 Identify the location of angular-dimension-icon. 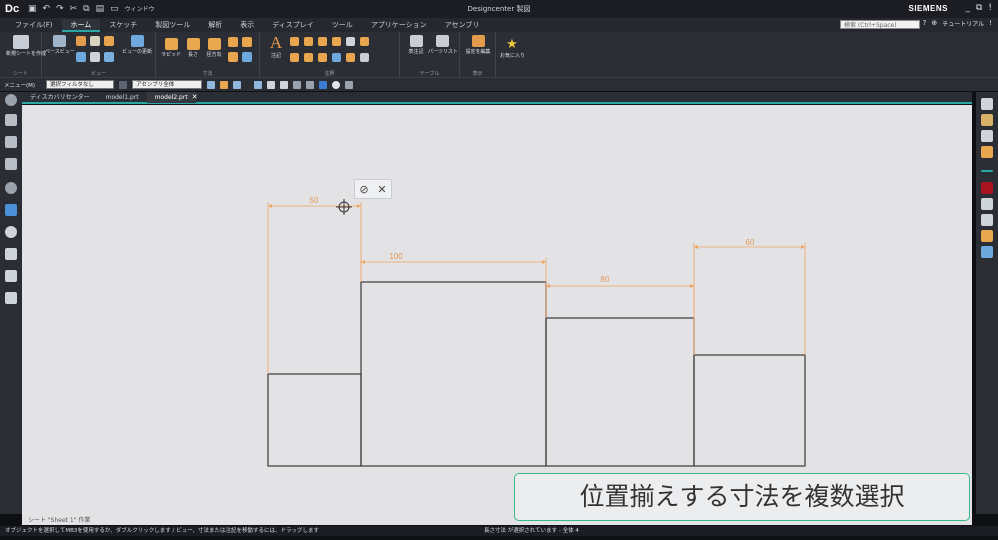
(233, 42).